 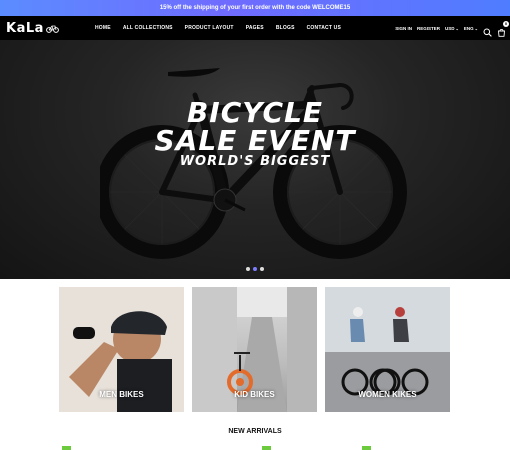 I want to click on collection-card-kid: KID BIKES, so click(x=254, y=349).